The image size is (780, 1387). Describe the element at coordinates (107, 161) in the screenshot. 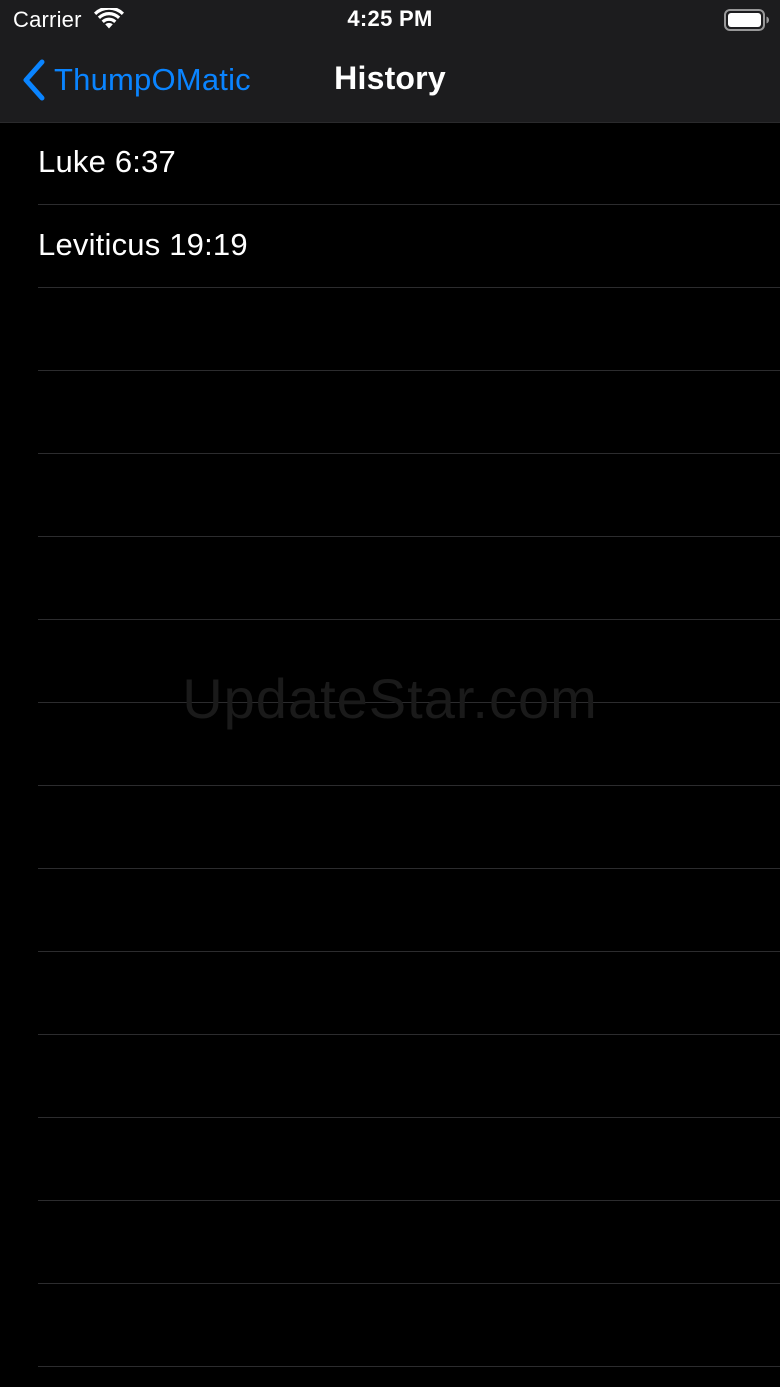

I see `history-row-label: Luke 6:37` at that location.